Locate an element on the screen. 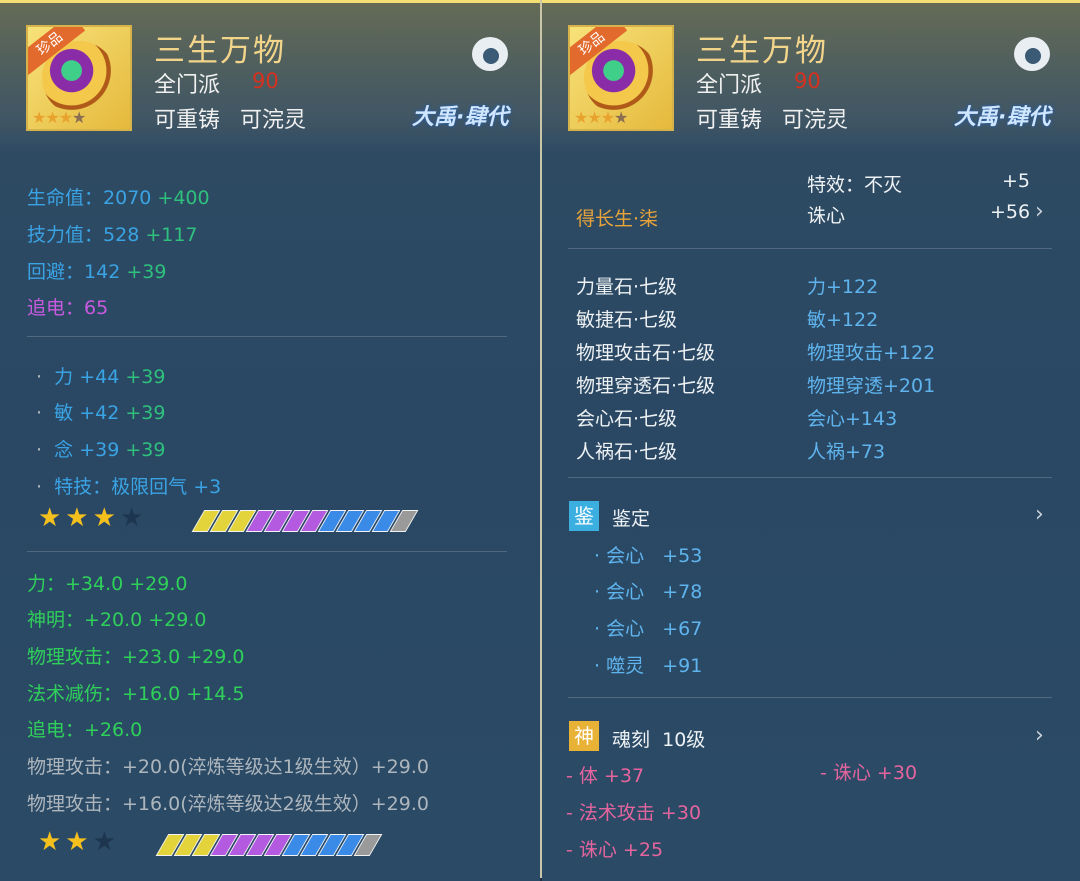 The width and height of the screenshot is (1080, 881). stone-name: 会心石·七级 is located at coordinates (627, 419).